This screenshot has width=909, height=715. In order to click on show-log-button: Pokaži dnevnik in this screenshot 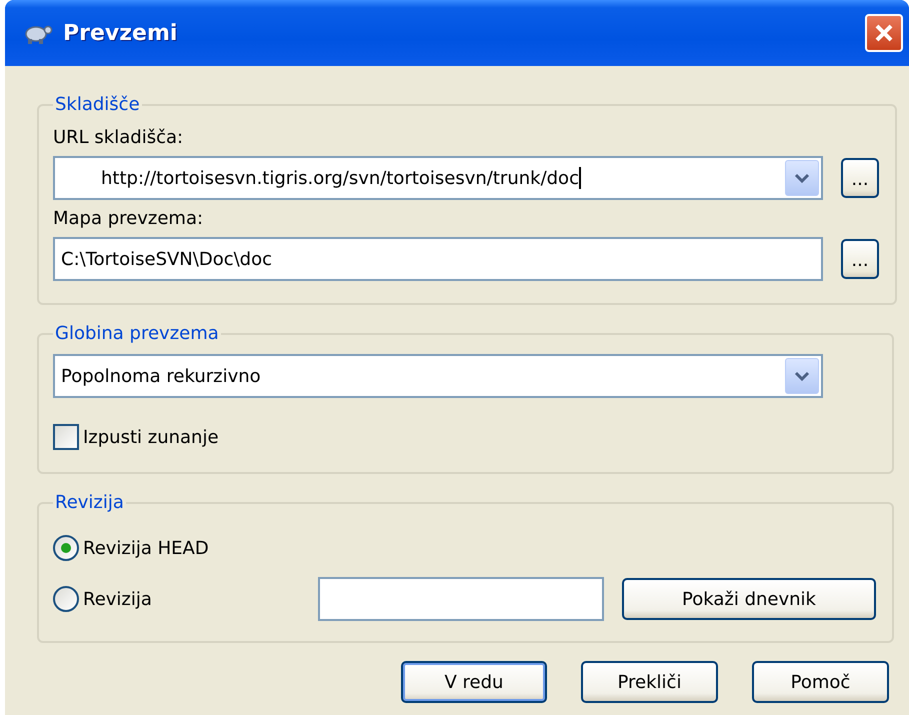, I will do `click(749, 599)`.